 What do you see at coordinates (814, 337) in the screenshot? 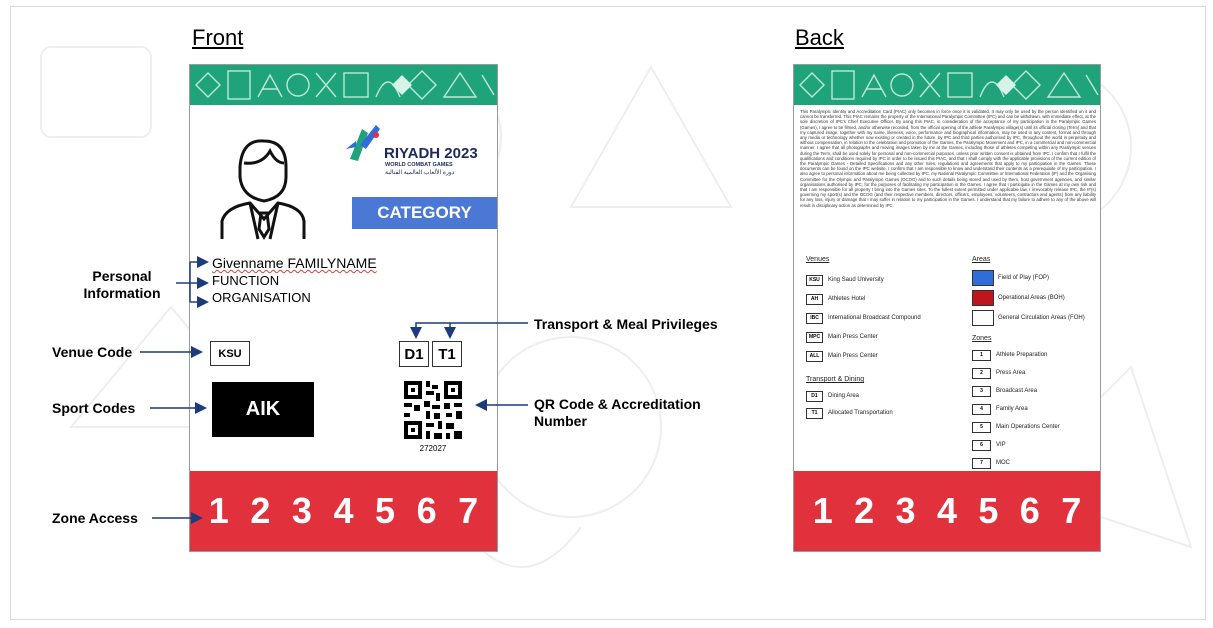
I see `venue-row-code: MPC` at bounding box center [814, 337].